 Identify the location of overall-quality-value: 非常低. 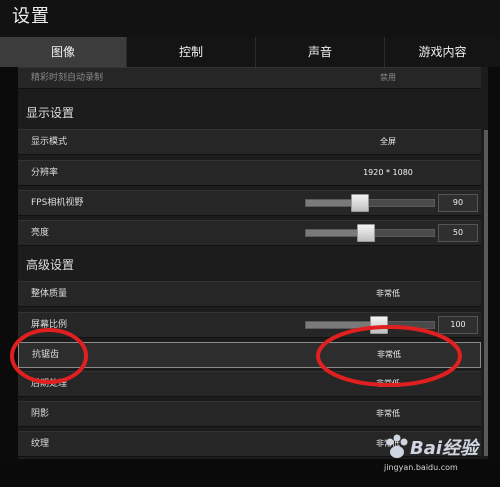
(388, 294).